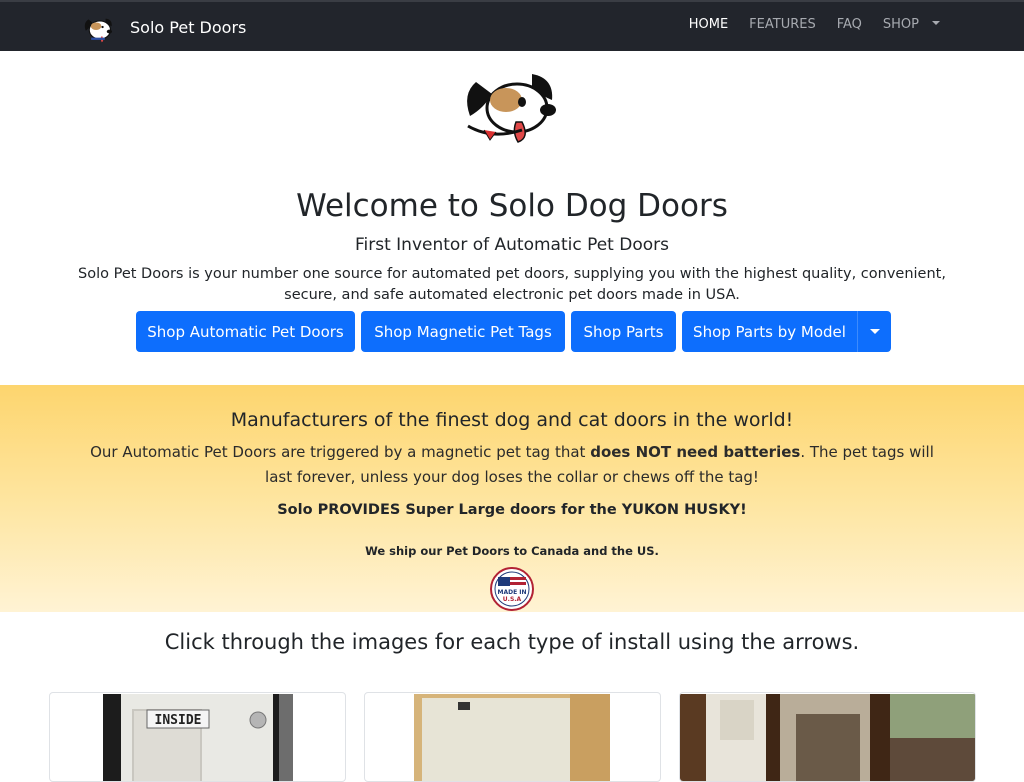 The height and width of the screenshot is (782, 1024). What do you see at coordinates (782, 24) in the screenshot?
I see `nav-features: FEATURES` at bounding box center [782, 24].